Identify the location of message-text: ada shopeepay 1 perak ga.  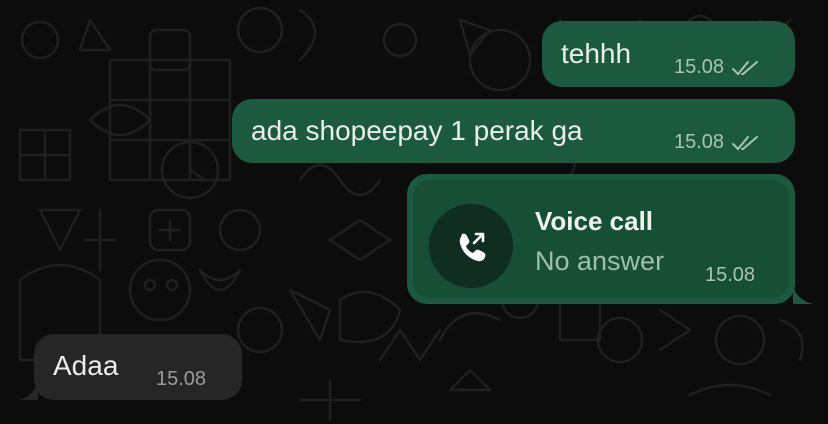
(417, 130).